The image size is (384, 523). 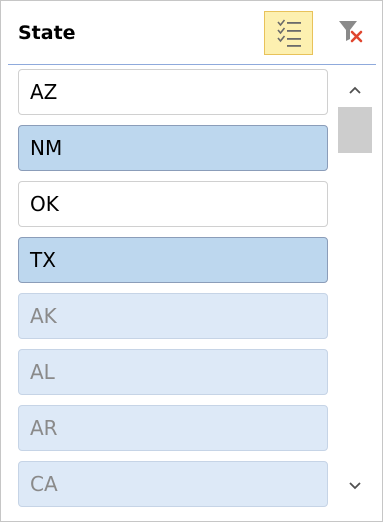 What do you see at coordinates (47, 33) in the screenshot?
I see `slicer-title: State` at bounding box center [47, 33].